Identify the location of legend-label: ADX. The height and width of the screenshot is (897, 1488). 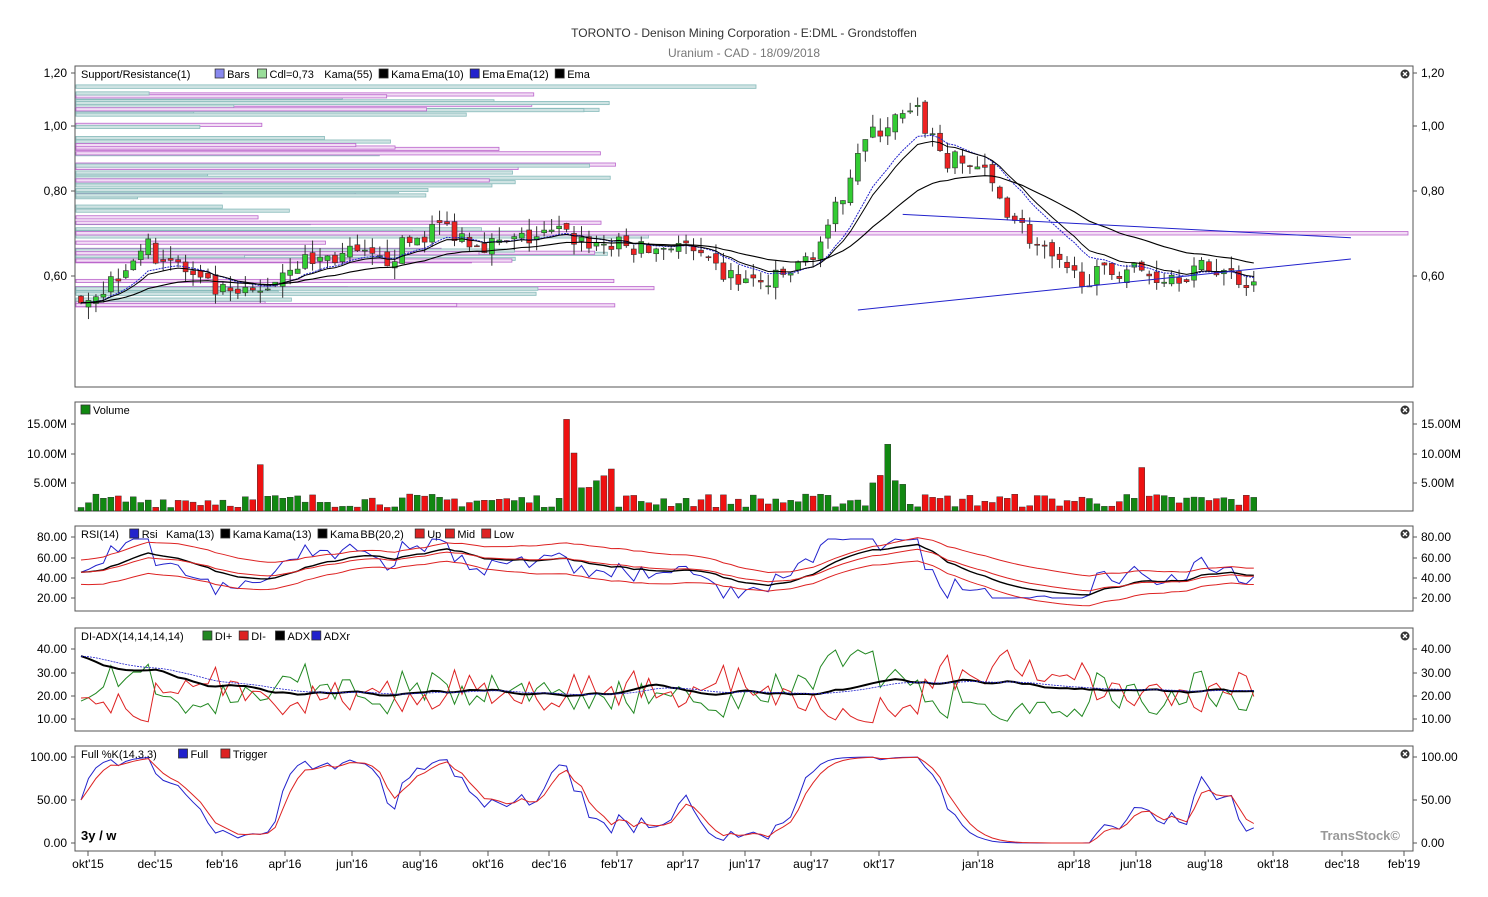
(299, 637).